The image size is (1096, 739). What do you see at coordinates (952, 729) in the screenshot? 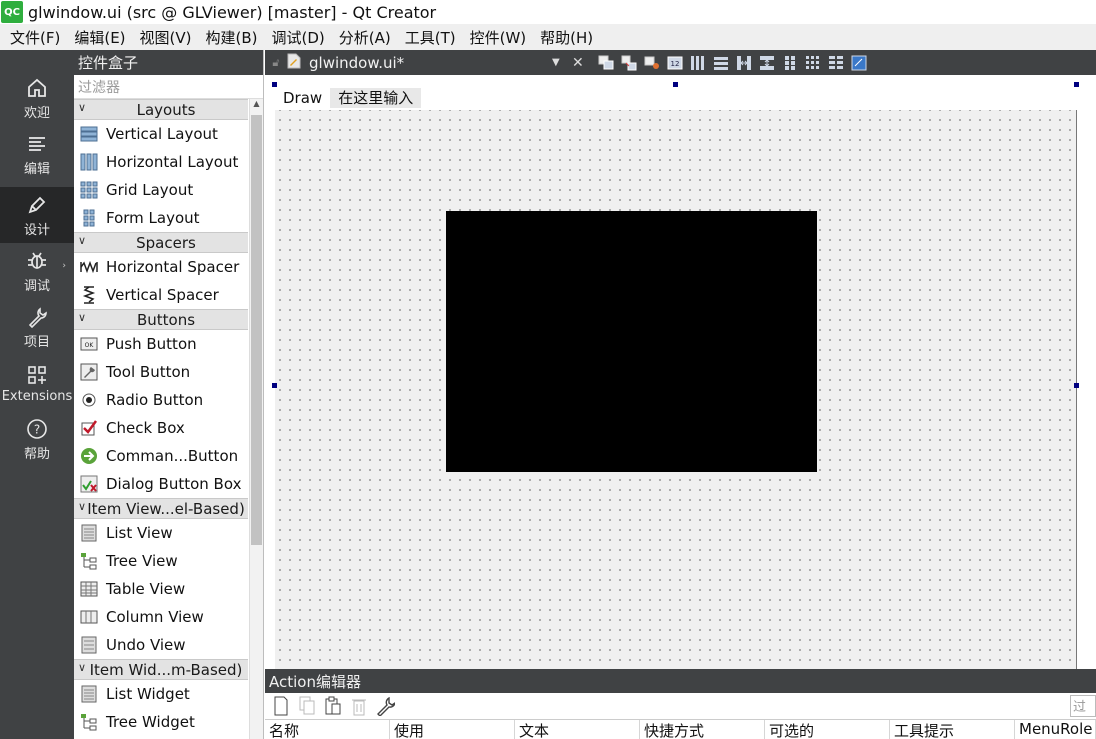
I see `column-header-tooltip: 工具提示` at bounding box center [952, 729].